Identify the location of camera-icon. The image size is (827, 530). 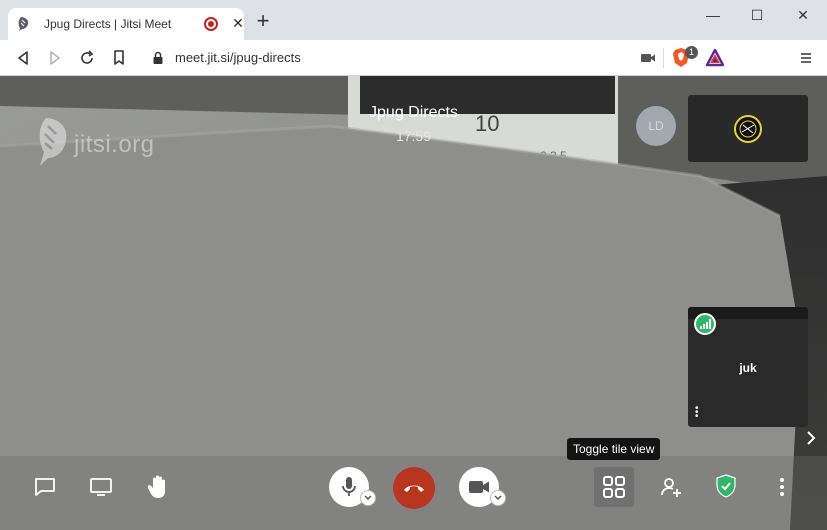
(479, 487).